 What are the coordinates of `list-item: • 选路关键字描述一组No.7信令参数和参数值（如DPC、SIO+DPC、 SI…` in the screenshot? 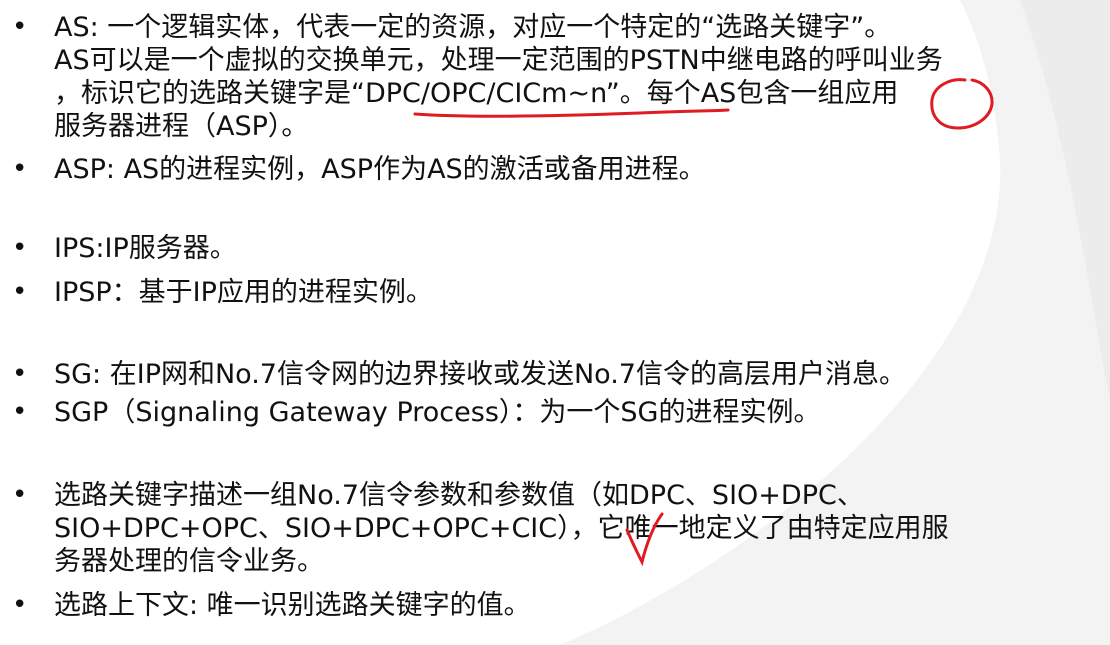 It's located at (552, 528).